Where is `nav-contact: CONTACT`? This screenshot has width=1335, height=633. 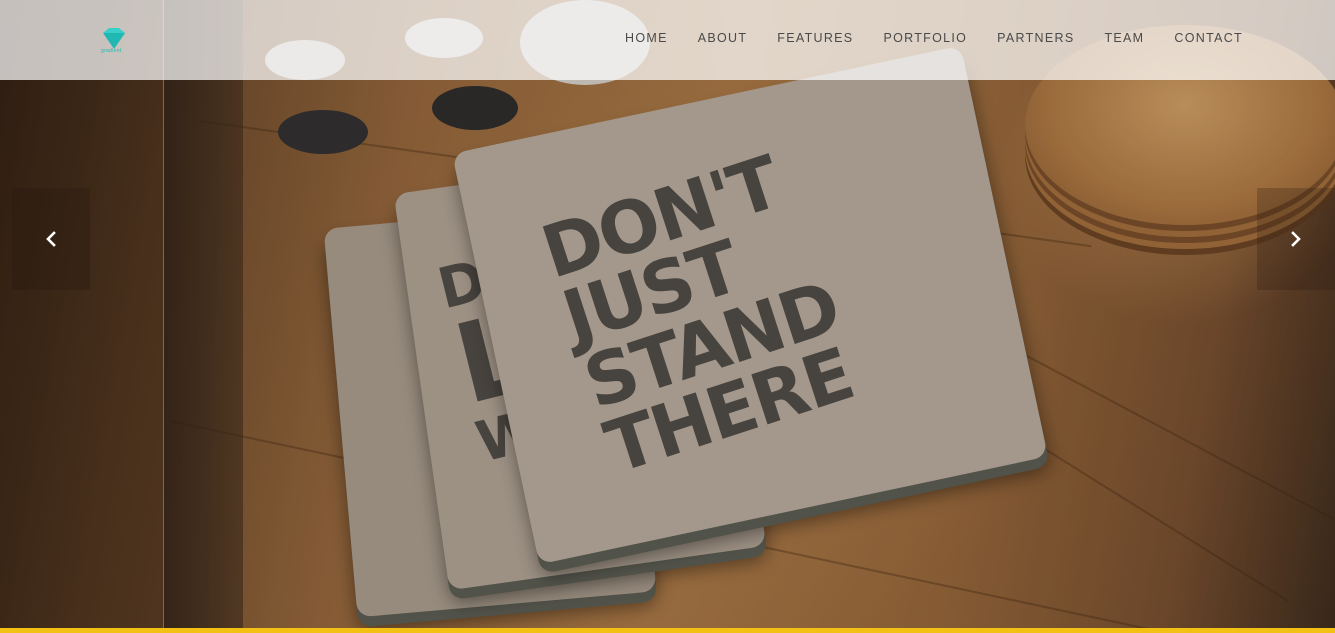
nav-contact: CONTACT is located at coordinates (1208, 38).